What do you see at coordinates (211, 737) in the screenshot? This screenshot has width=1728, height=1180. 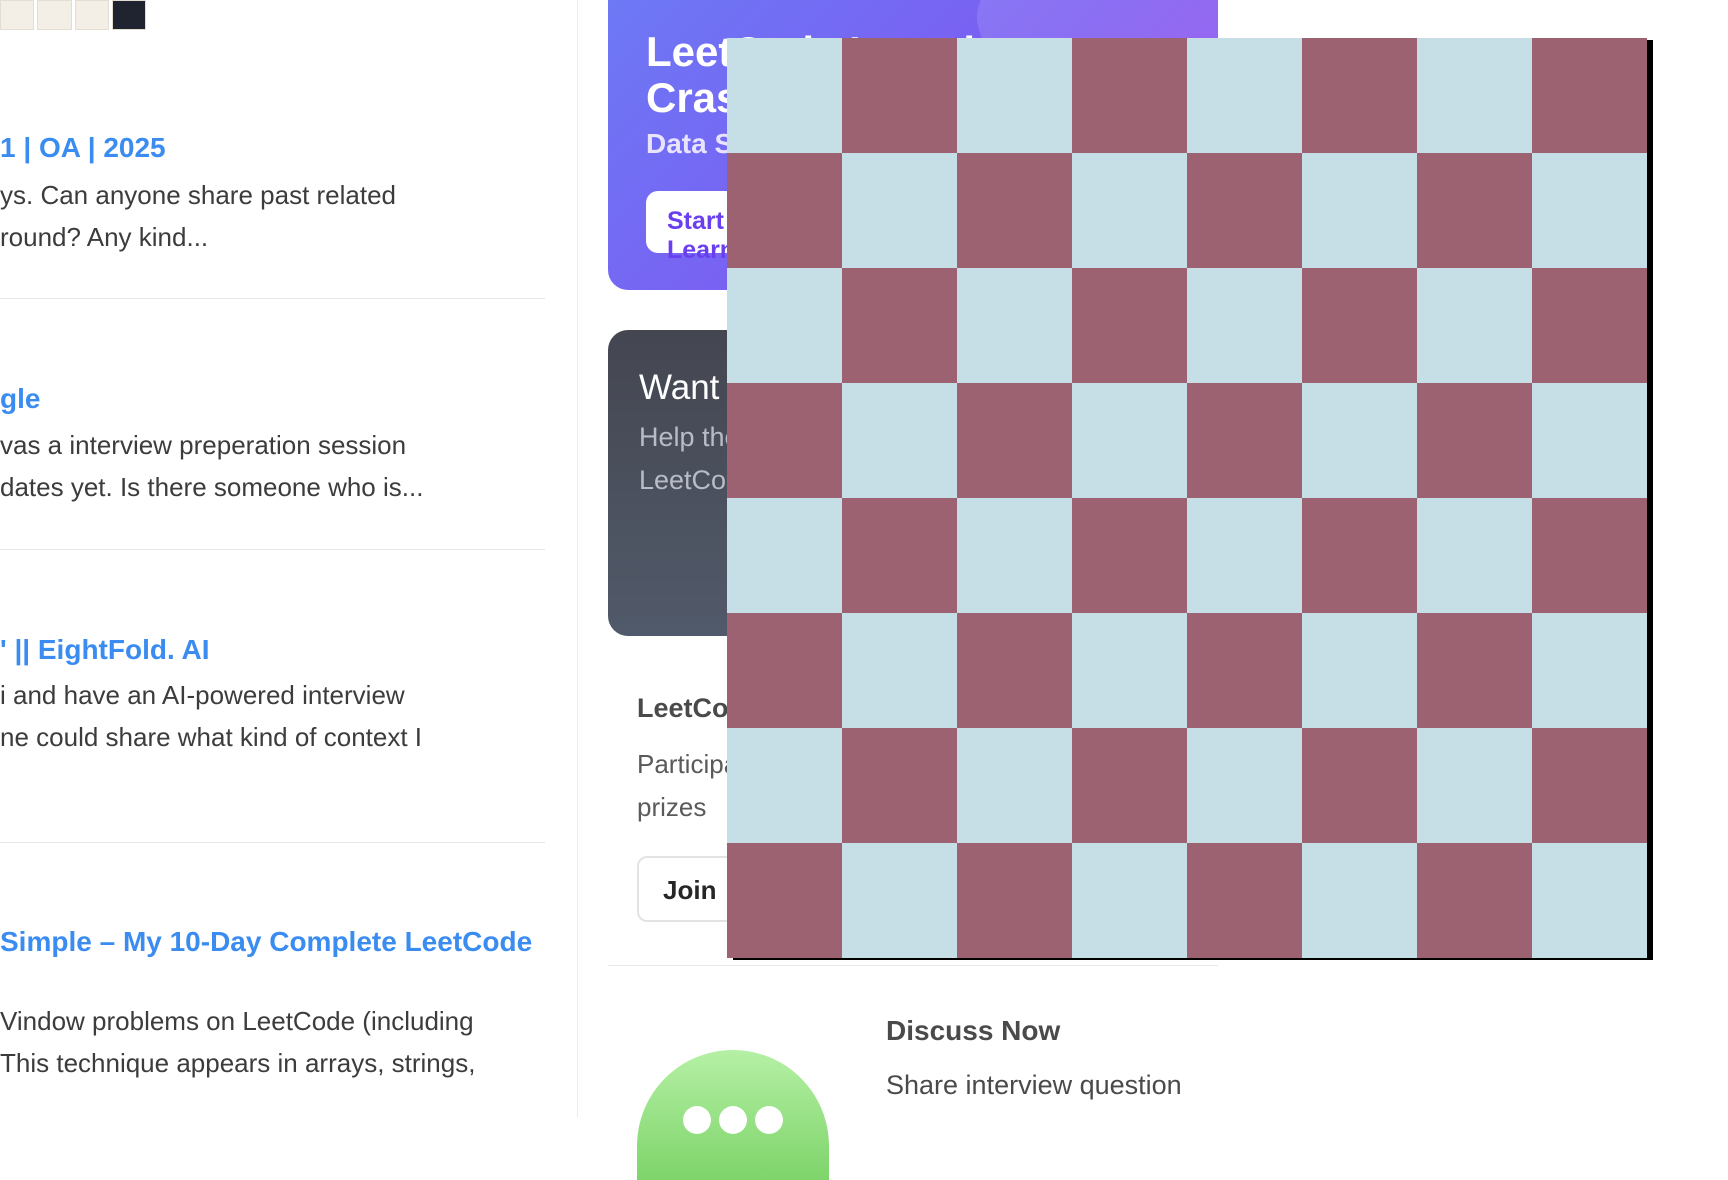 I see `post-snippet-line: ne could share what kind of context I` at bounding box center [211, 737].